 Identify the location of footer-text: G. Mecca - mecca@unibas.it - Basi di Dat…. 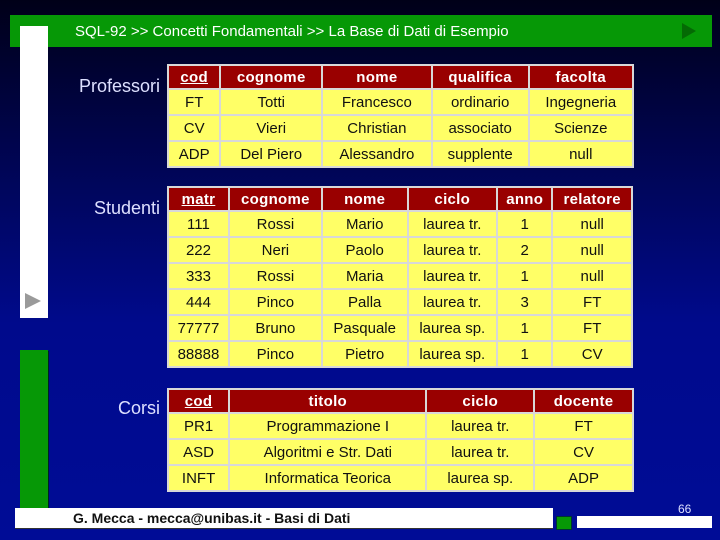
(212, 518).